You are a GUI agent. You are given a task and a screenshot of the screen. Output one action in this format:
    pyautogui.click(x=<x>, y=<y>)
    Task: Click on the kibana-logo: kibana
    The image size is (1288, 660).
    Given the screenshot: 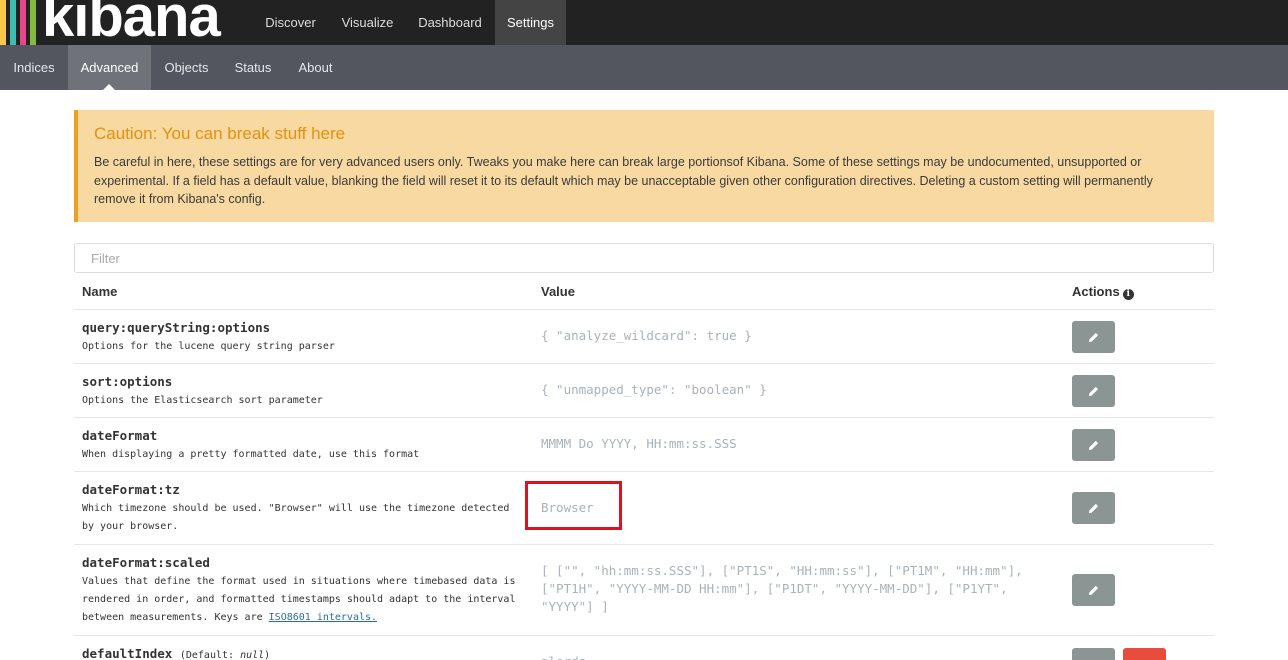 What is the action you would take?
    pyautogui.click(x=120, y=22)
    